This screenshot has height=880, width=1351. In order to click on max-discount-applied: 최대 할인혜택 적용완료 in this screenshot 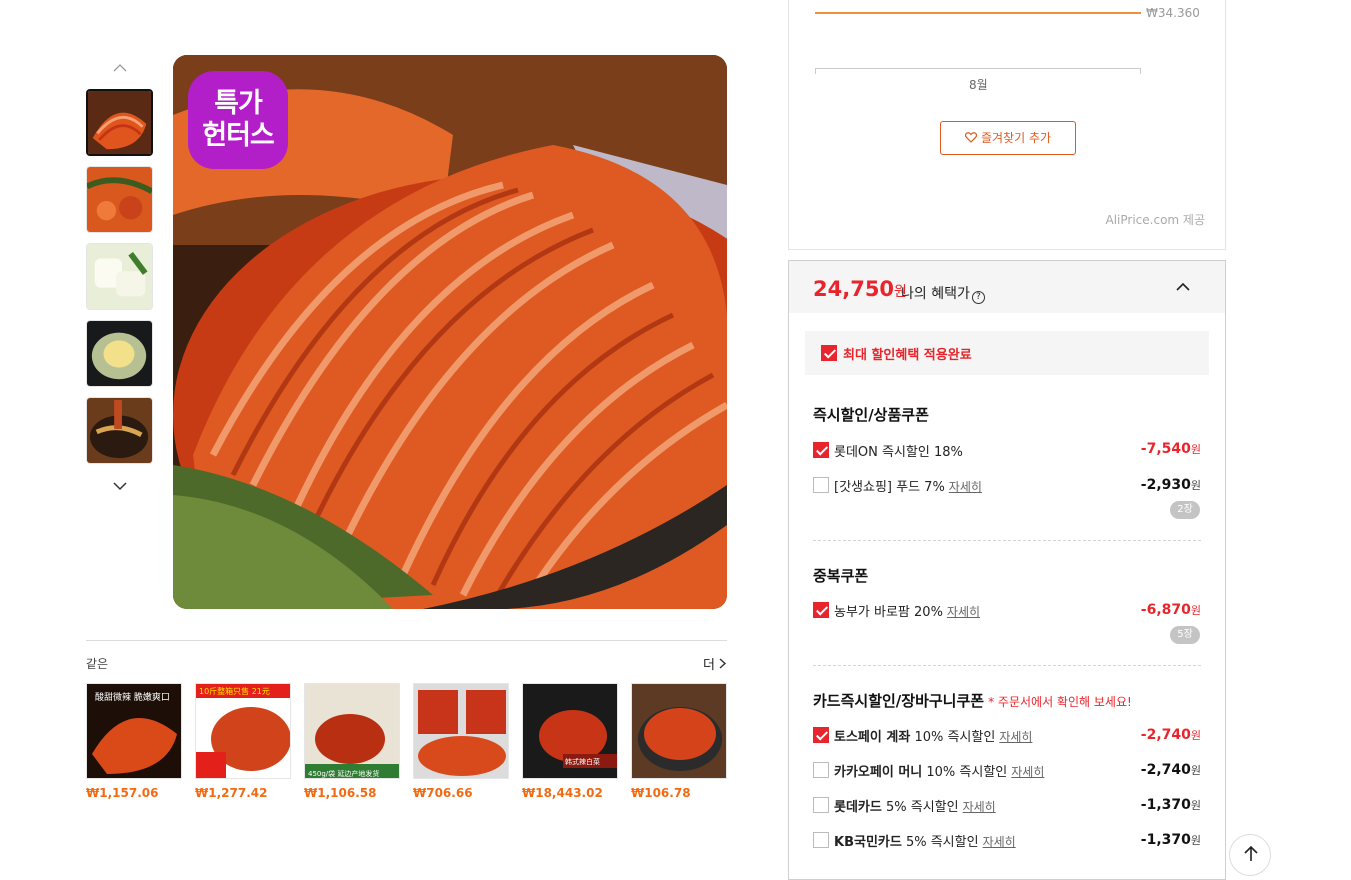, I will do `click(1007, 353)`.